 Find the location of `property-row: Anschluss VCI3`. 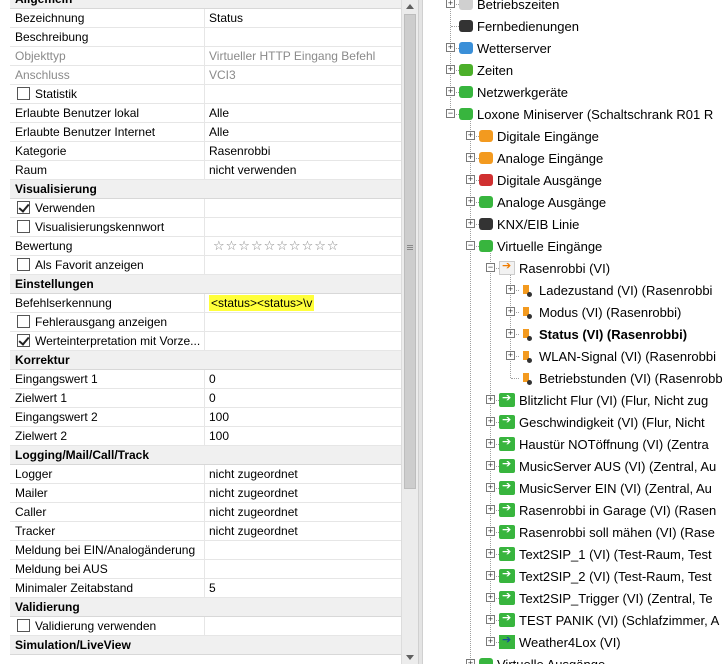

property-row: Anschluss VCI3 is located at coordinates (205, 75).